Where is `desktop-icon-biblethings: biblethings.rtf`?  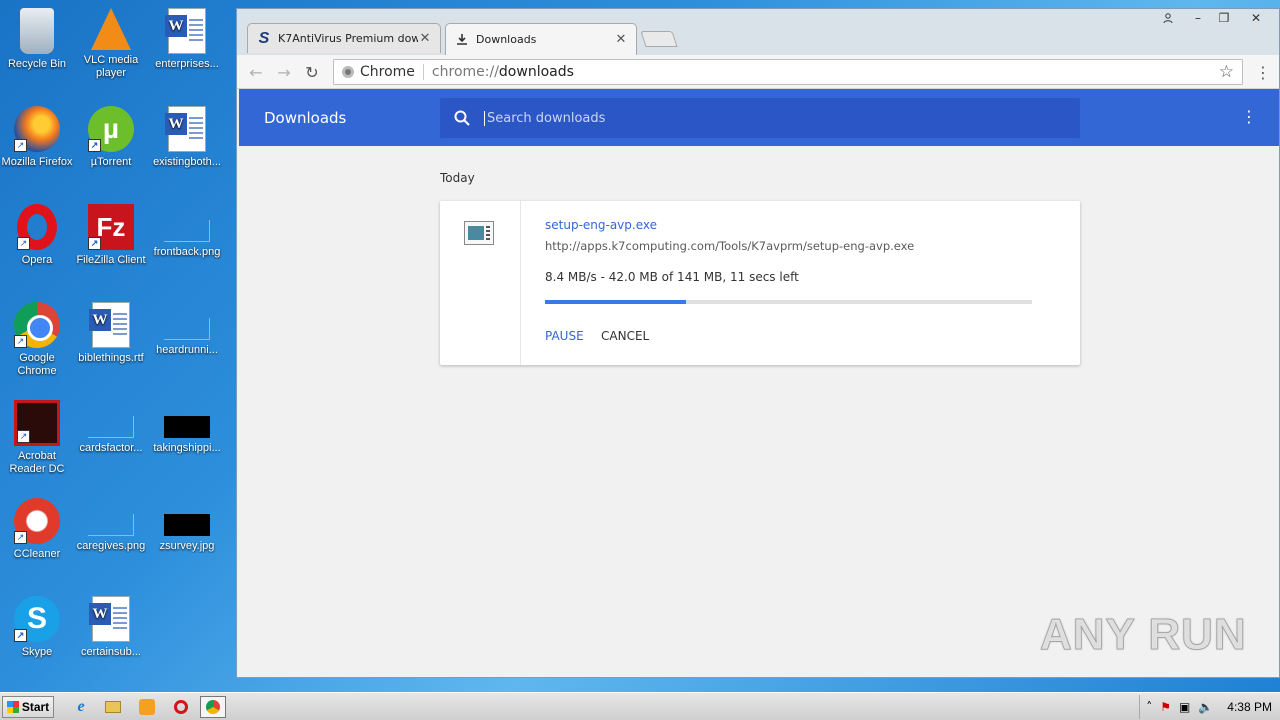
desktop-icon-biblethings: biblethings.rtf is located at coordinates (111, 331).